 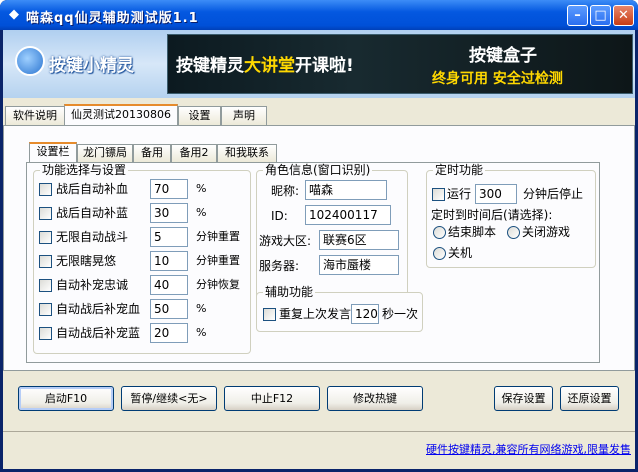 I want to click on tab-settings-bar: 设置栏, so click(x=53, y=152).